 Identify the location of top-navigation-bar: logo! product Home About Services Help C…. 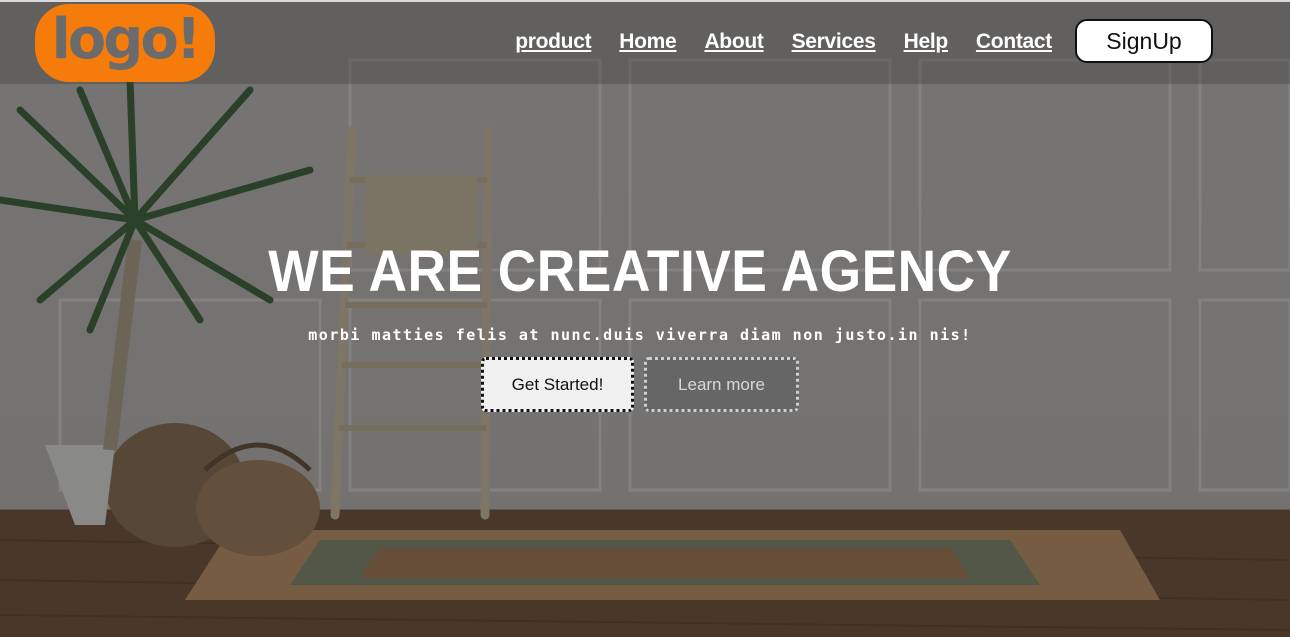
(645, 42).